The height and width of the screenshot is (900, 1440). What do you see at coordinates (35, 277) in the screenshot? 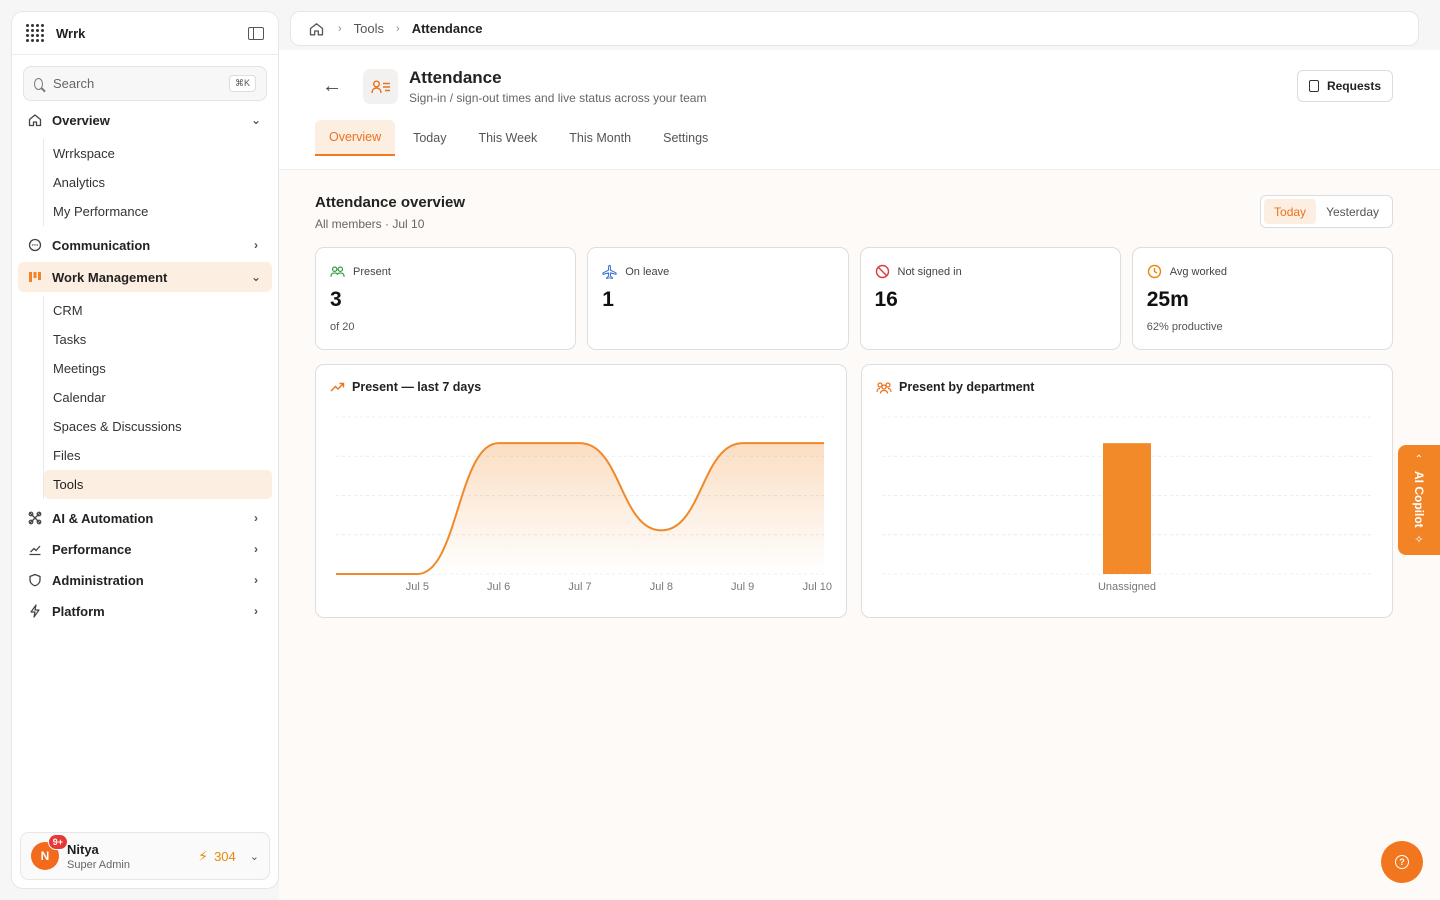
I see `work-management-icon` at bounding box center [35, 277].